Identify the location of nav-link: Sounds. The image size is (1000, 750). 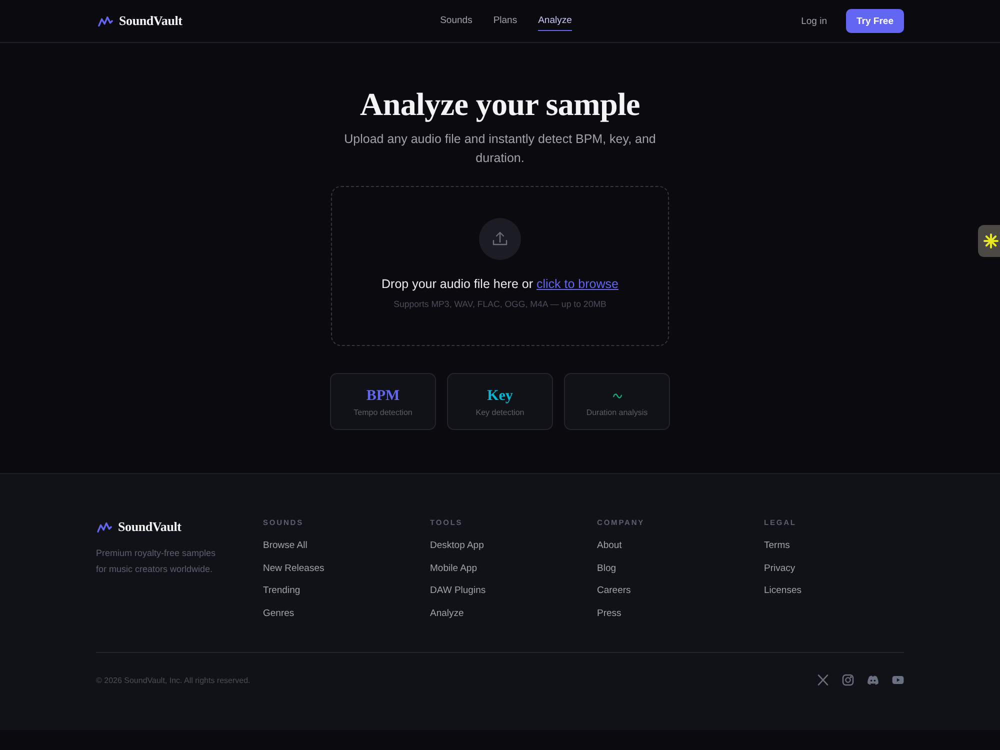
(456, 21).